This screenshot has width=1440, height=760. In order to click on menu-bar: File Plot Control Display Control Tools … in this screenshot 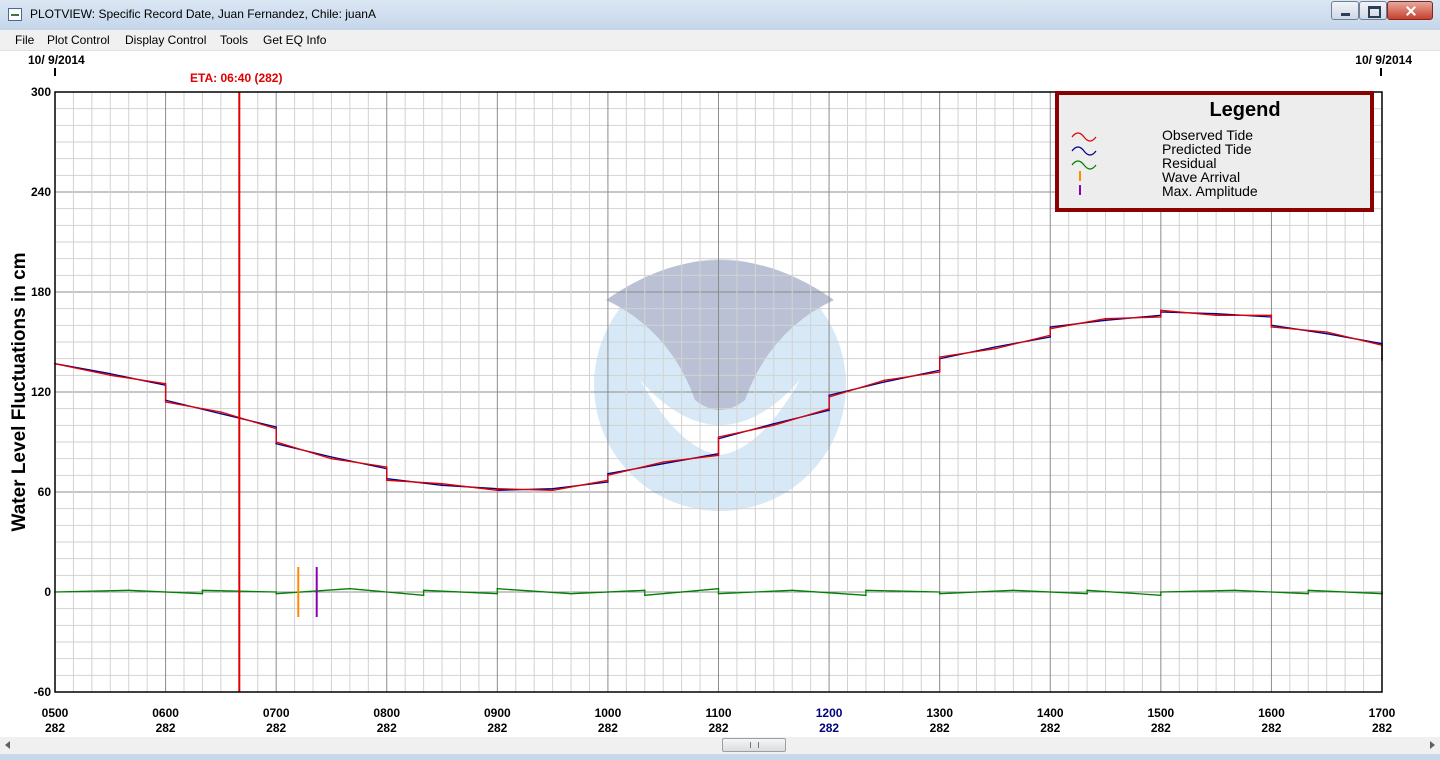, I will do `click(720, 40)`.